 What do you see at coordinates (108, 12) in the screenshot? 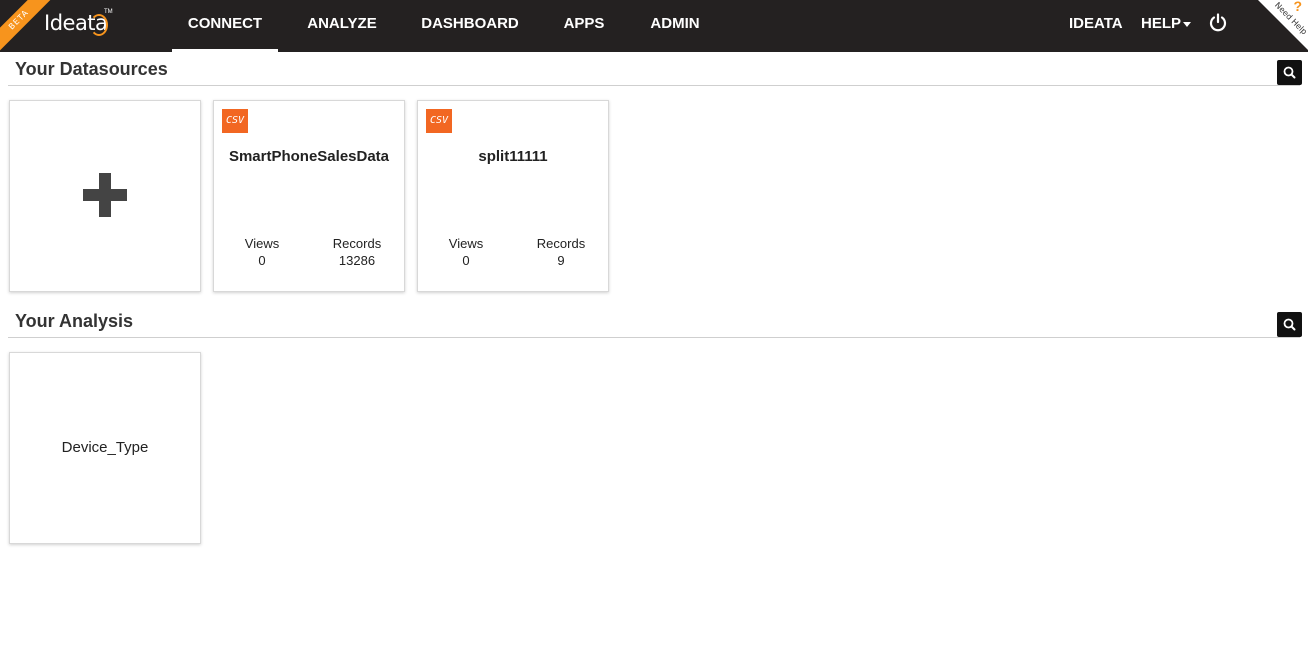
I see `logo-trademark: TM` at bounding box center [108, 12].